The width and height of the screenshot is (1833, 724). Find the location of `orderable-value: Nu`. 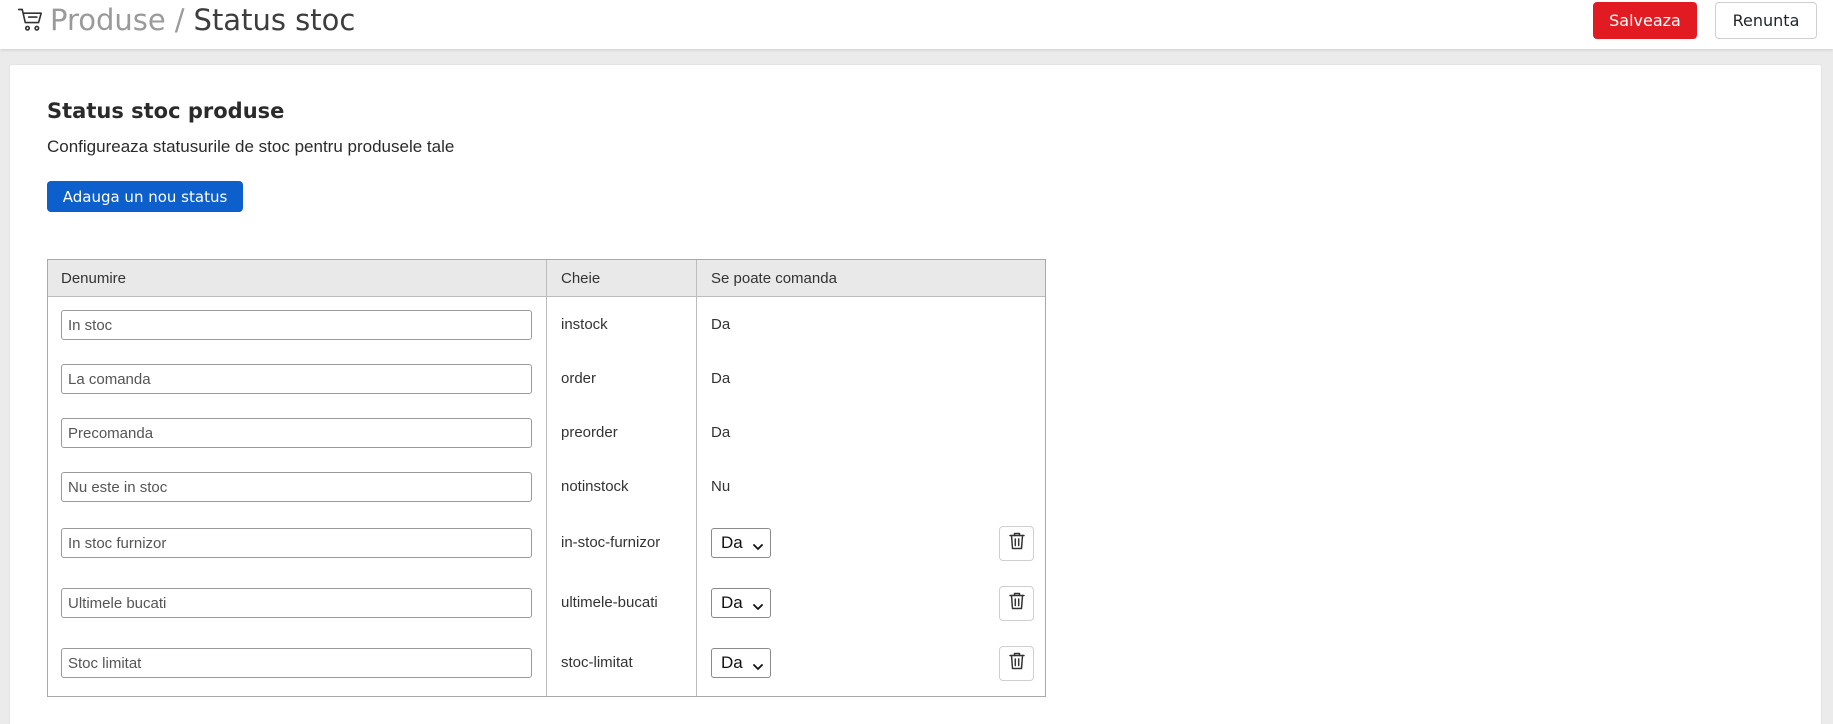

orderable-value: Nu is located at coordinates (721, 486).